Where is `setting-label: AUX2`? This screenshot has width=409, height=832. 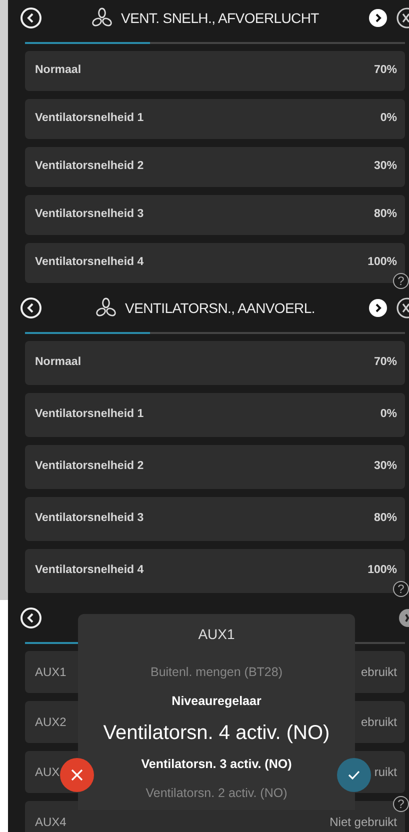
setting-label: AUX2 is located at coordinates (50, 722).